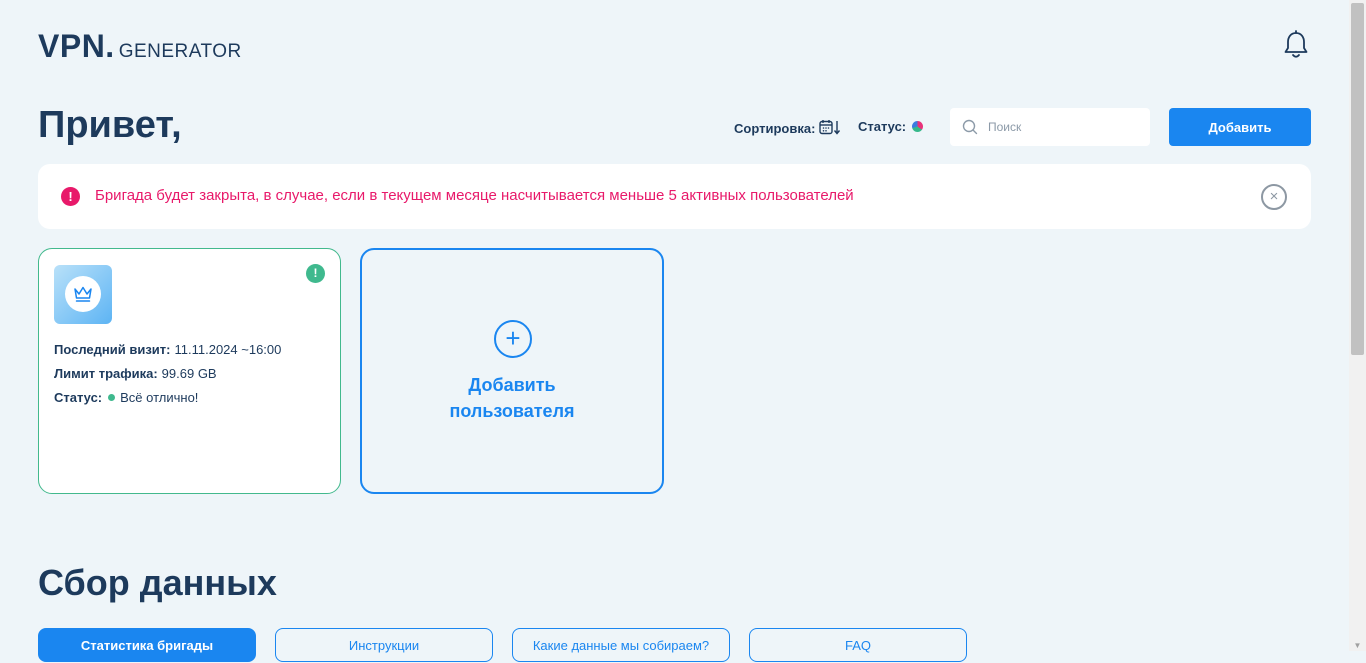 The height and width of the screenshot is (663, 1366). I want to click on warning-icon: !, so click(315, 273).